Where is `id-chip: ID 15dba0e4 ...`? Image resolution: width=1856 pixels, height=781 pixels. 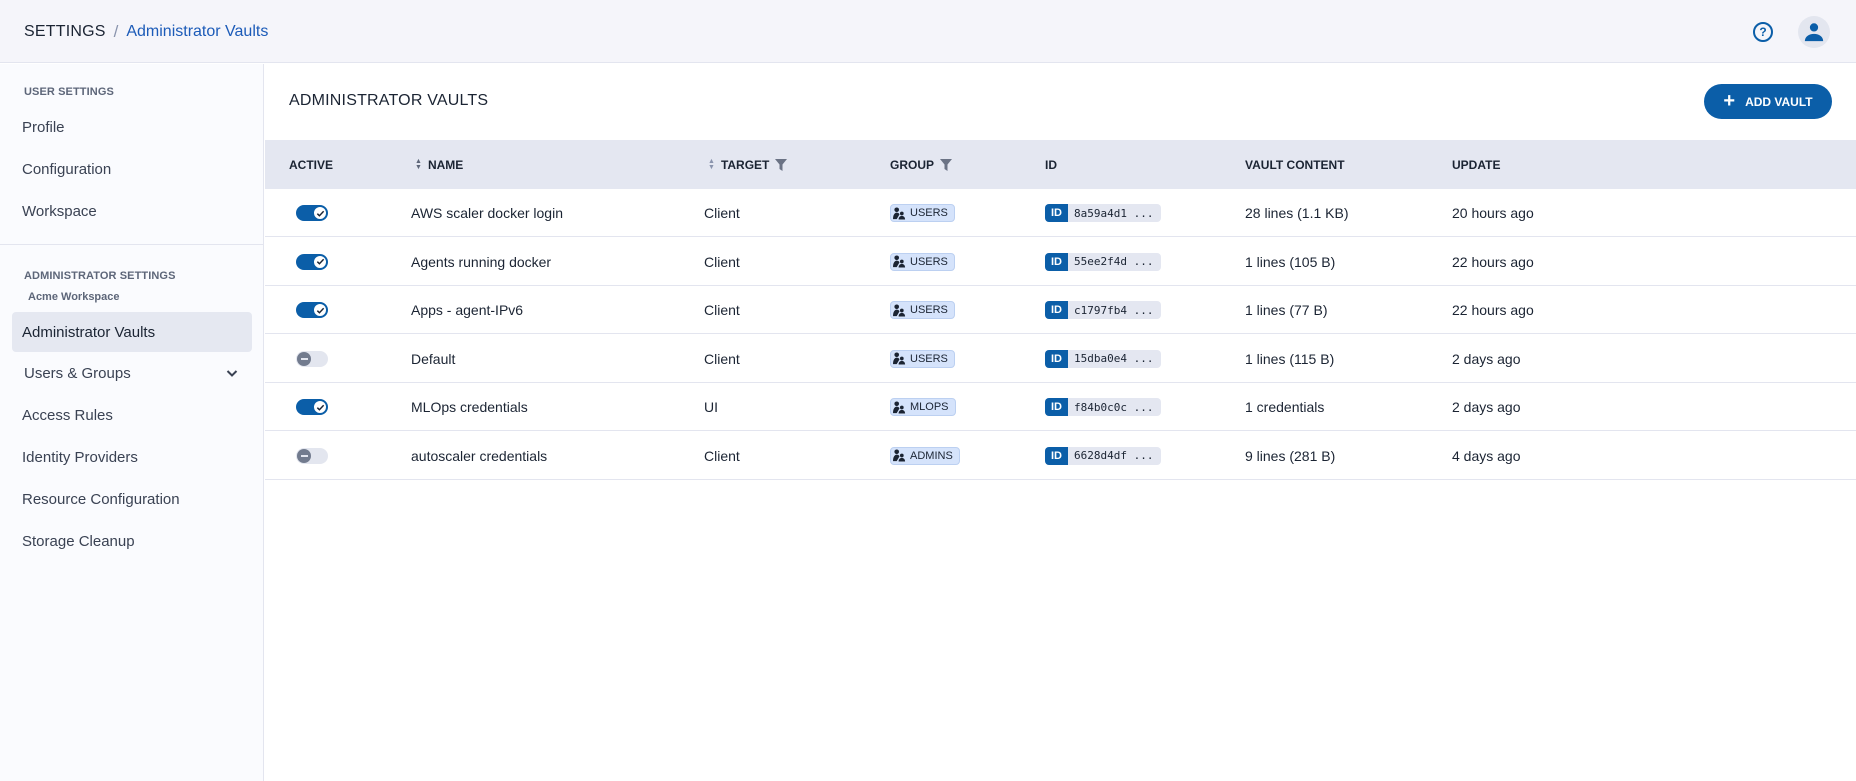
id-chip: ID 15dba0e4 ... is located at coordinates (1103, 358).